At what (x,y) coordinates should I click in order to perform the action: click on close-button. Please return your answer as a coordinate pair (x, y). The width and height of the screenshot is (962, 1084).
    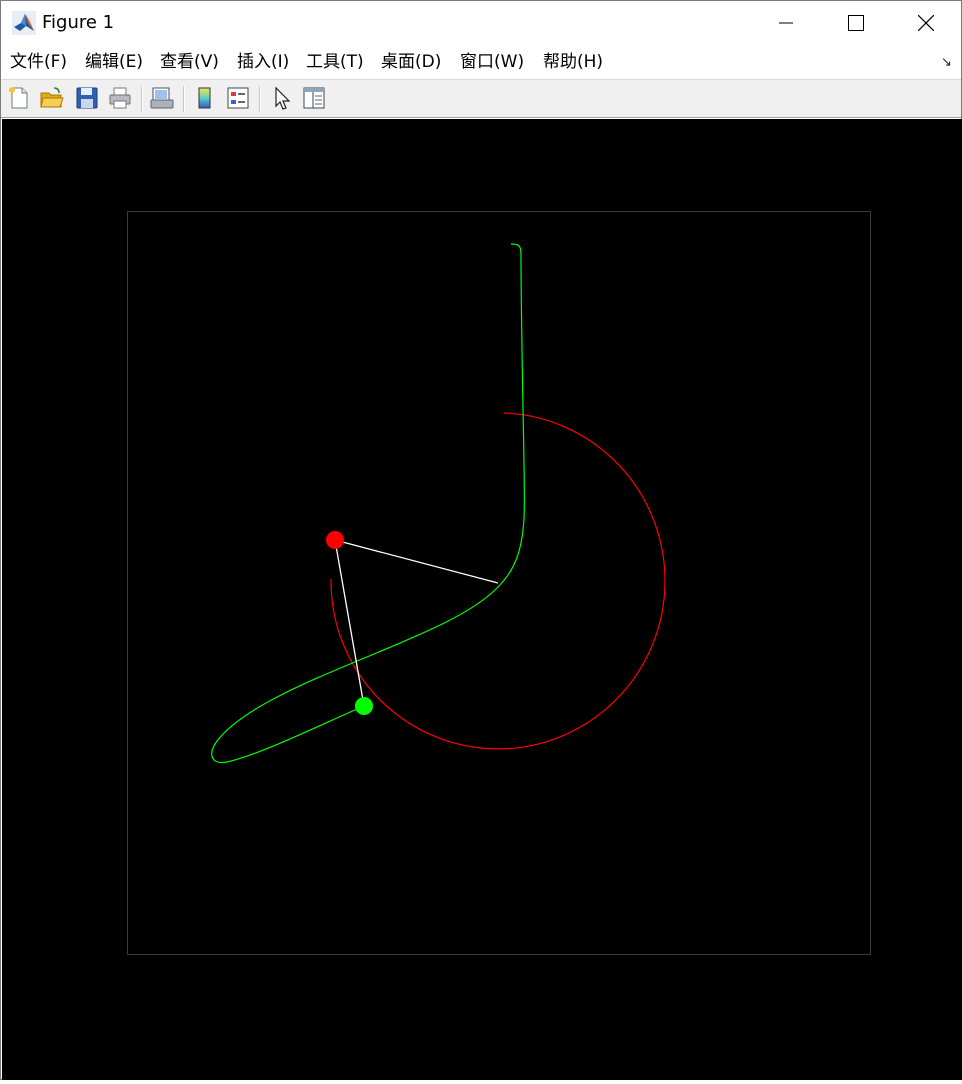
    Looking at the image, I should click on (926, 23).